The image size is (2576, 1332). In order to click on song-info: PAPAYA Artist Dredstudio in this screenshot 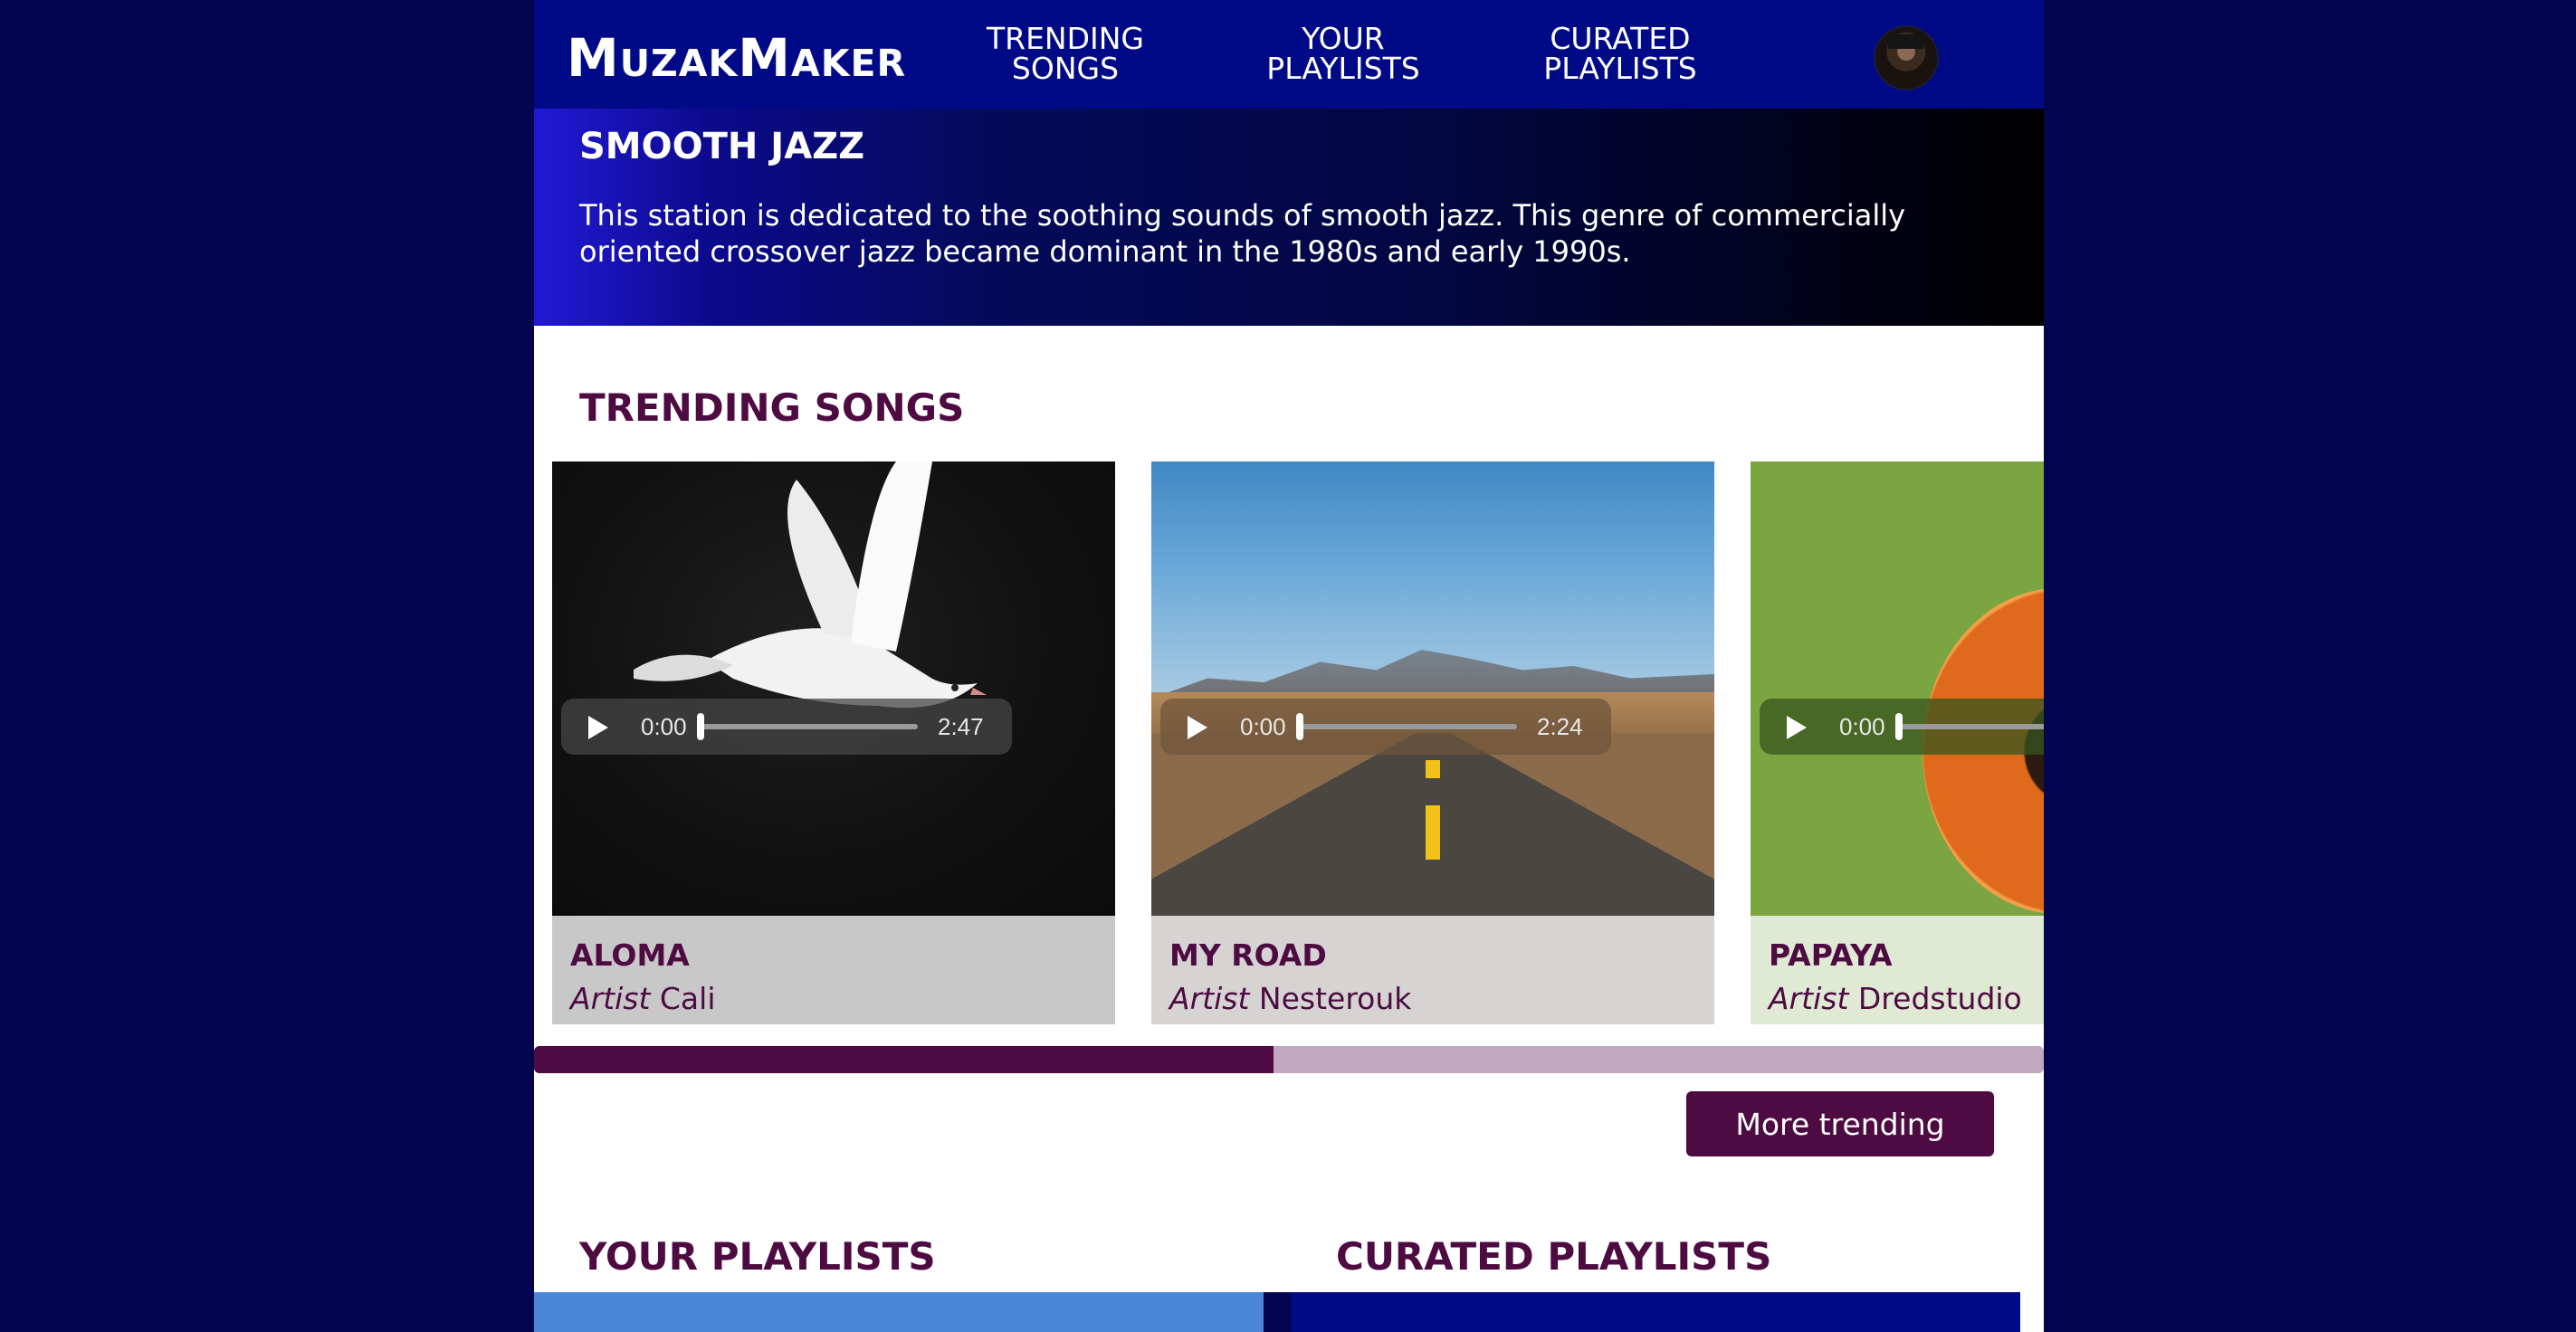, I will do `click(1898, 970)`.